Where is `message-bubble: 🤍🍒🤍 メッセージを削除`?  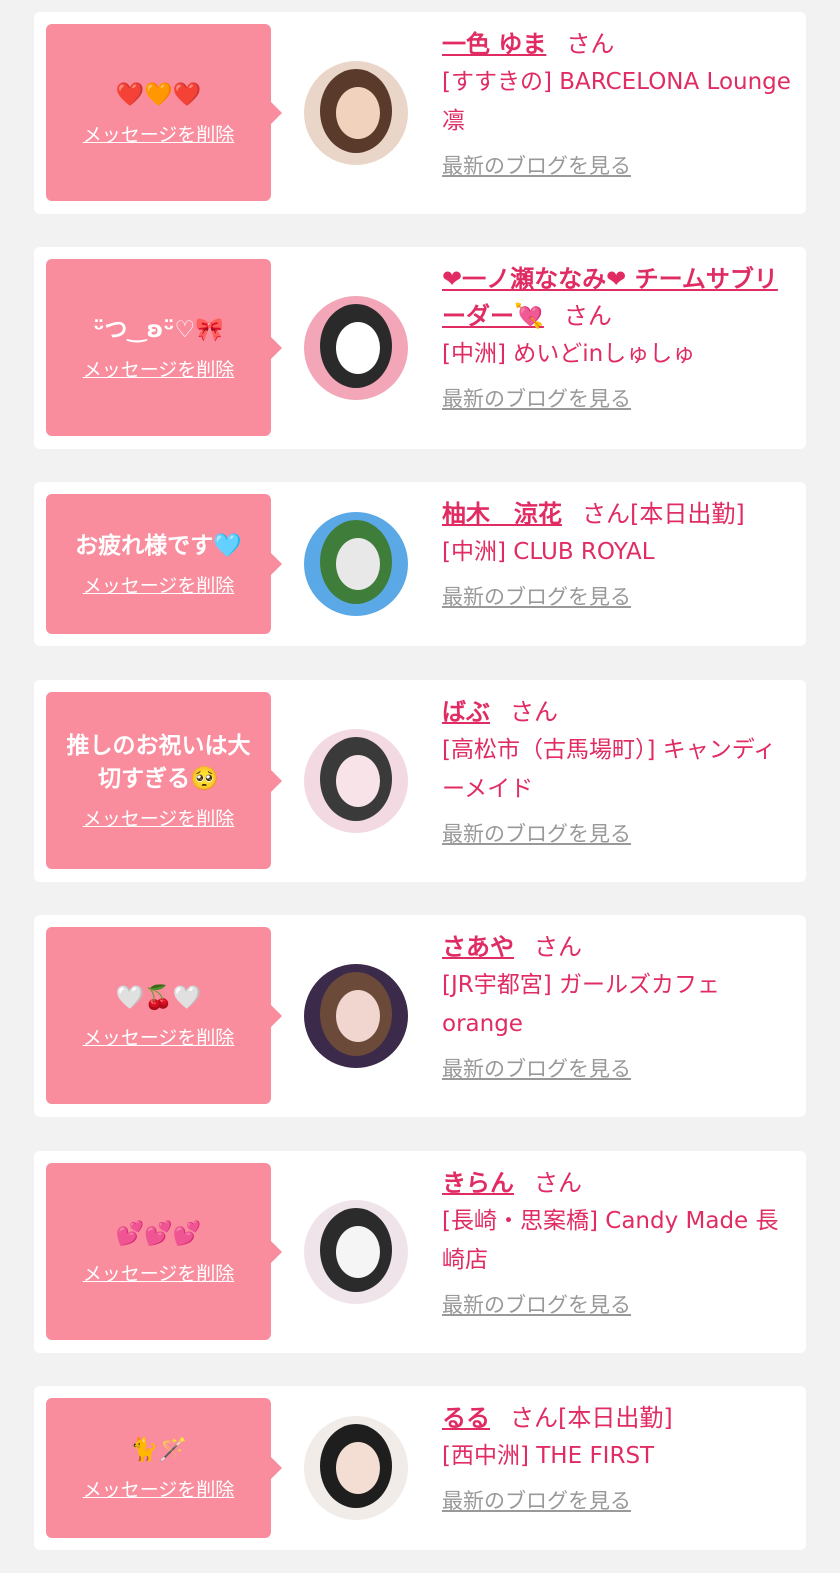
message-bubble: 🤍🍒🤍 メッセージを削除 is located at coordinates (164, 1015).